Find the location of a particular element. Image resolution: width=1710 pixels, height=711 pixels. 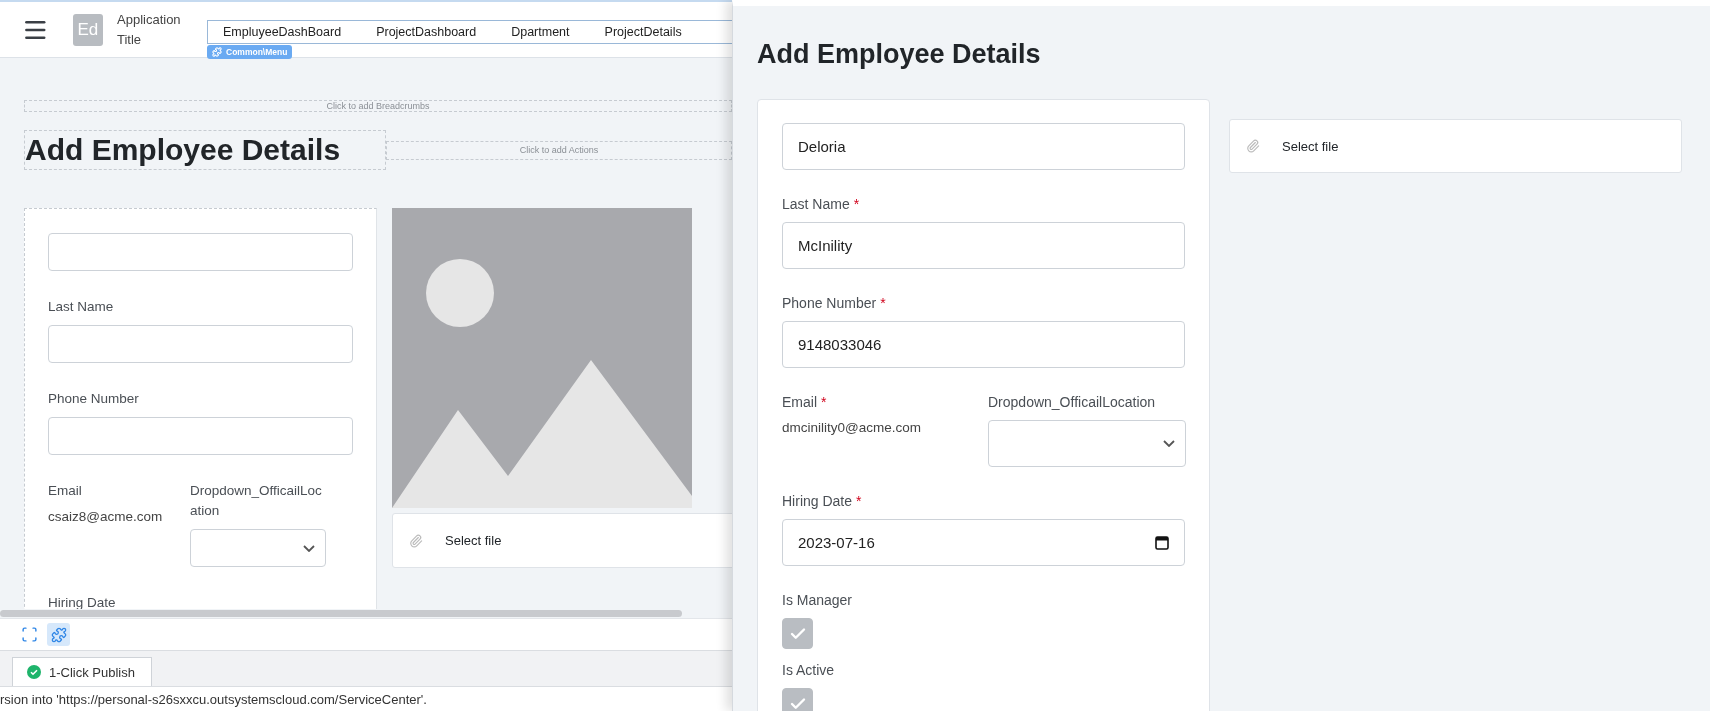

menu-item: EmpluyeeDashBoard is located at coordinates (282, 32).